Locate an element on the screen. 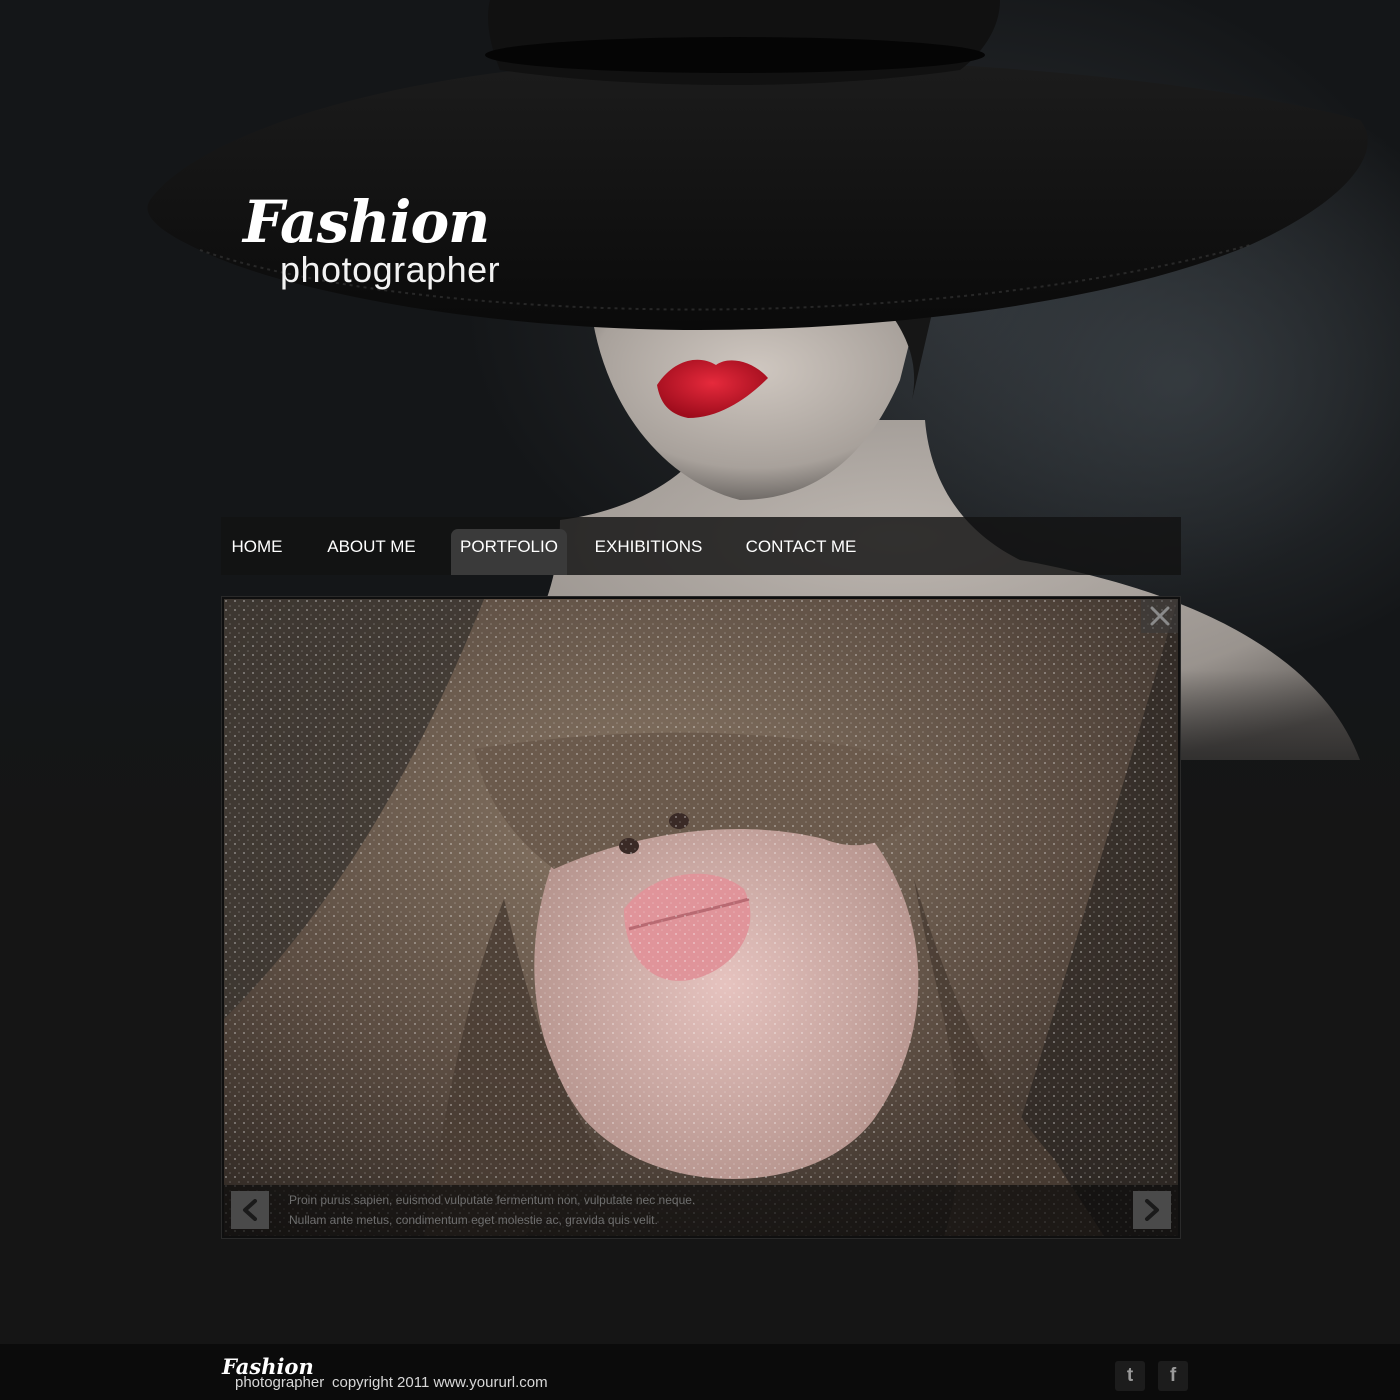  nav-item-about-me: ABOUT ME is located at coordinates (371, 552).